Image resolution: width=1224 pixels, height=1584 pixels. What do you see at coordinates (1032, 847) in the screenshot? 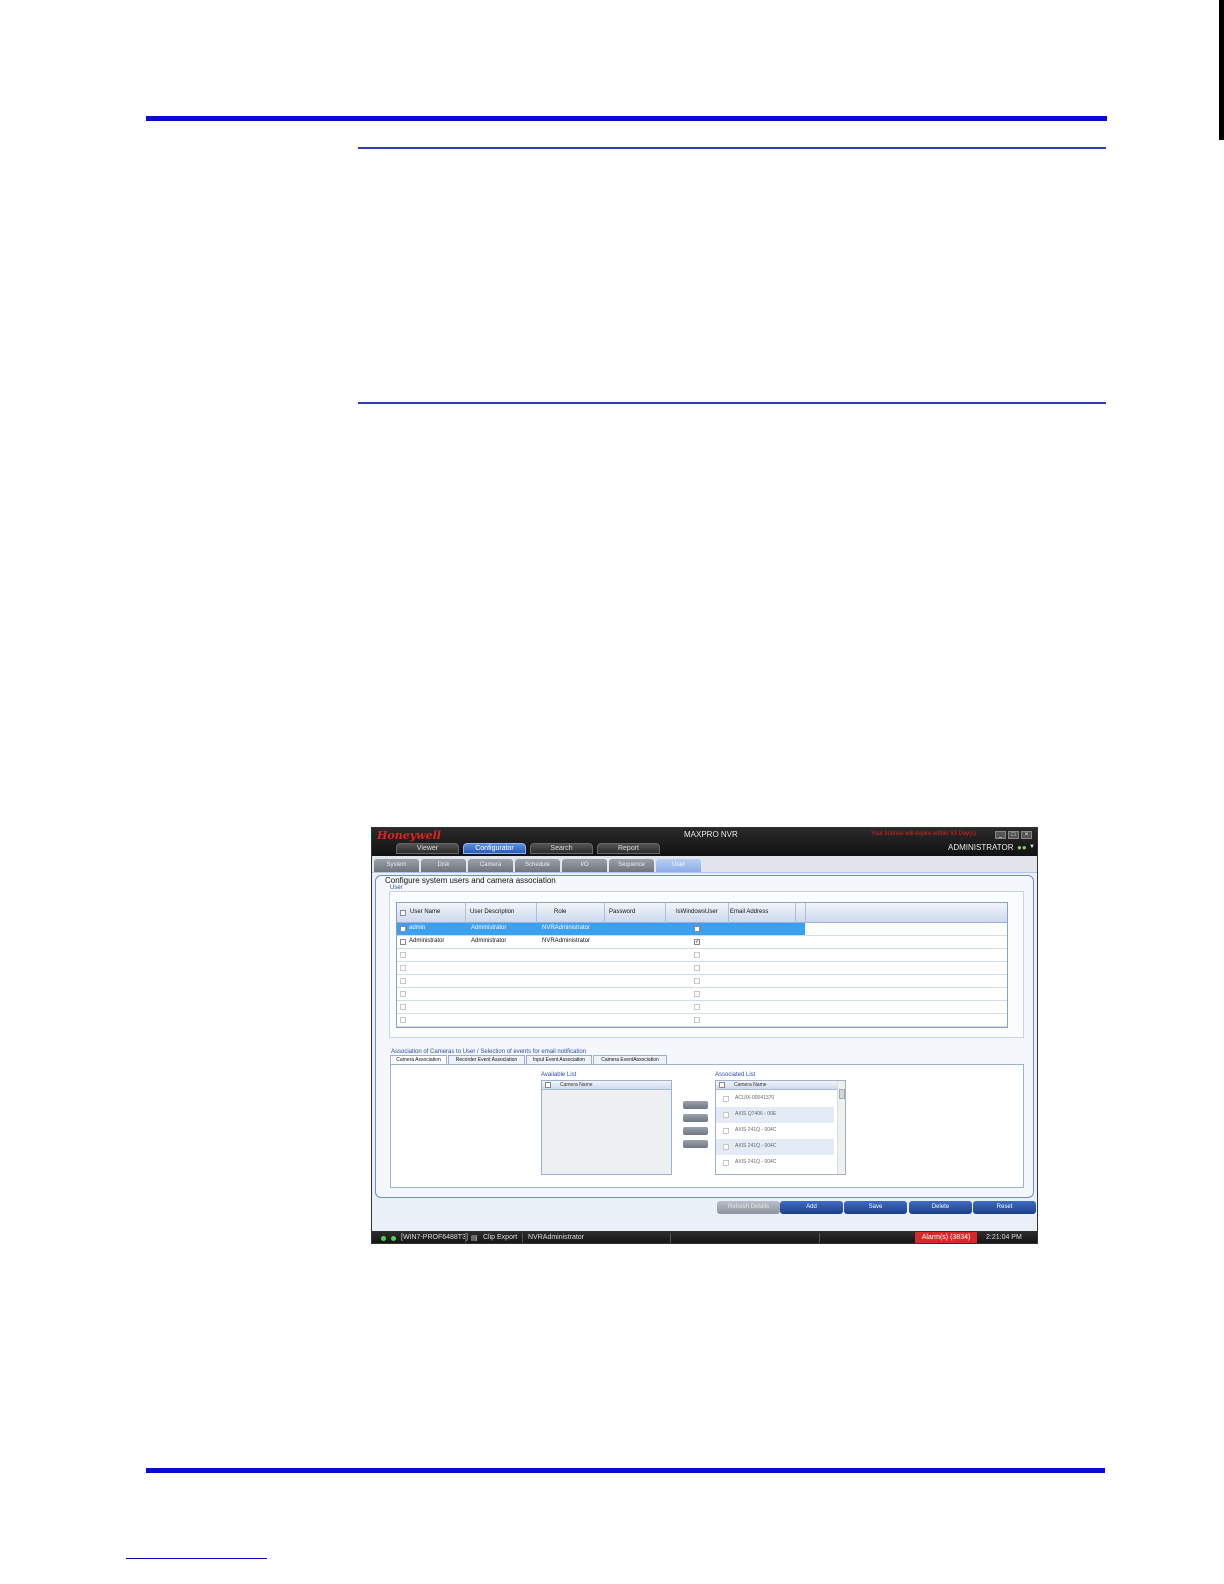
I see `chevron-down-icon: ▼` at bounding box center [1032, 847].